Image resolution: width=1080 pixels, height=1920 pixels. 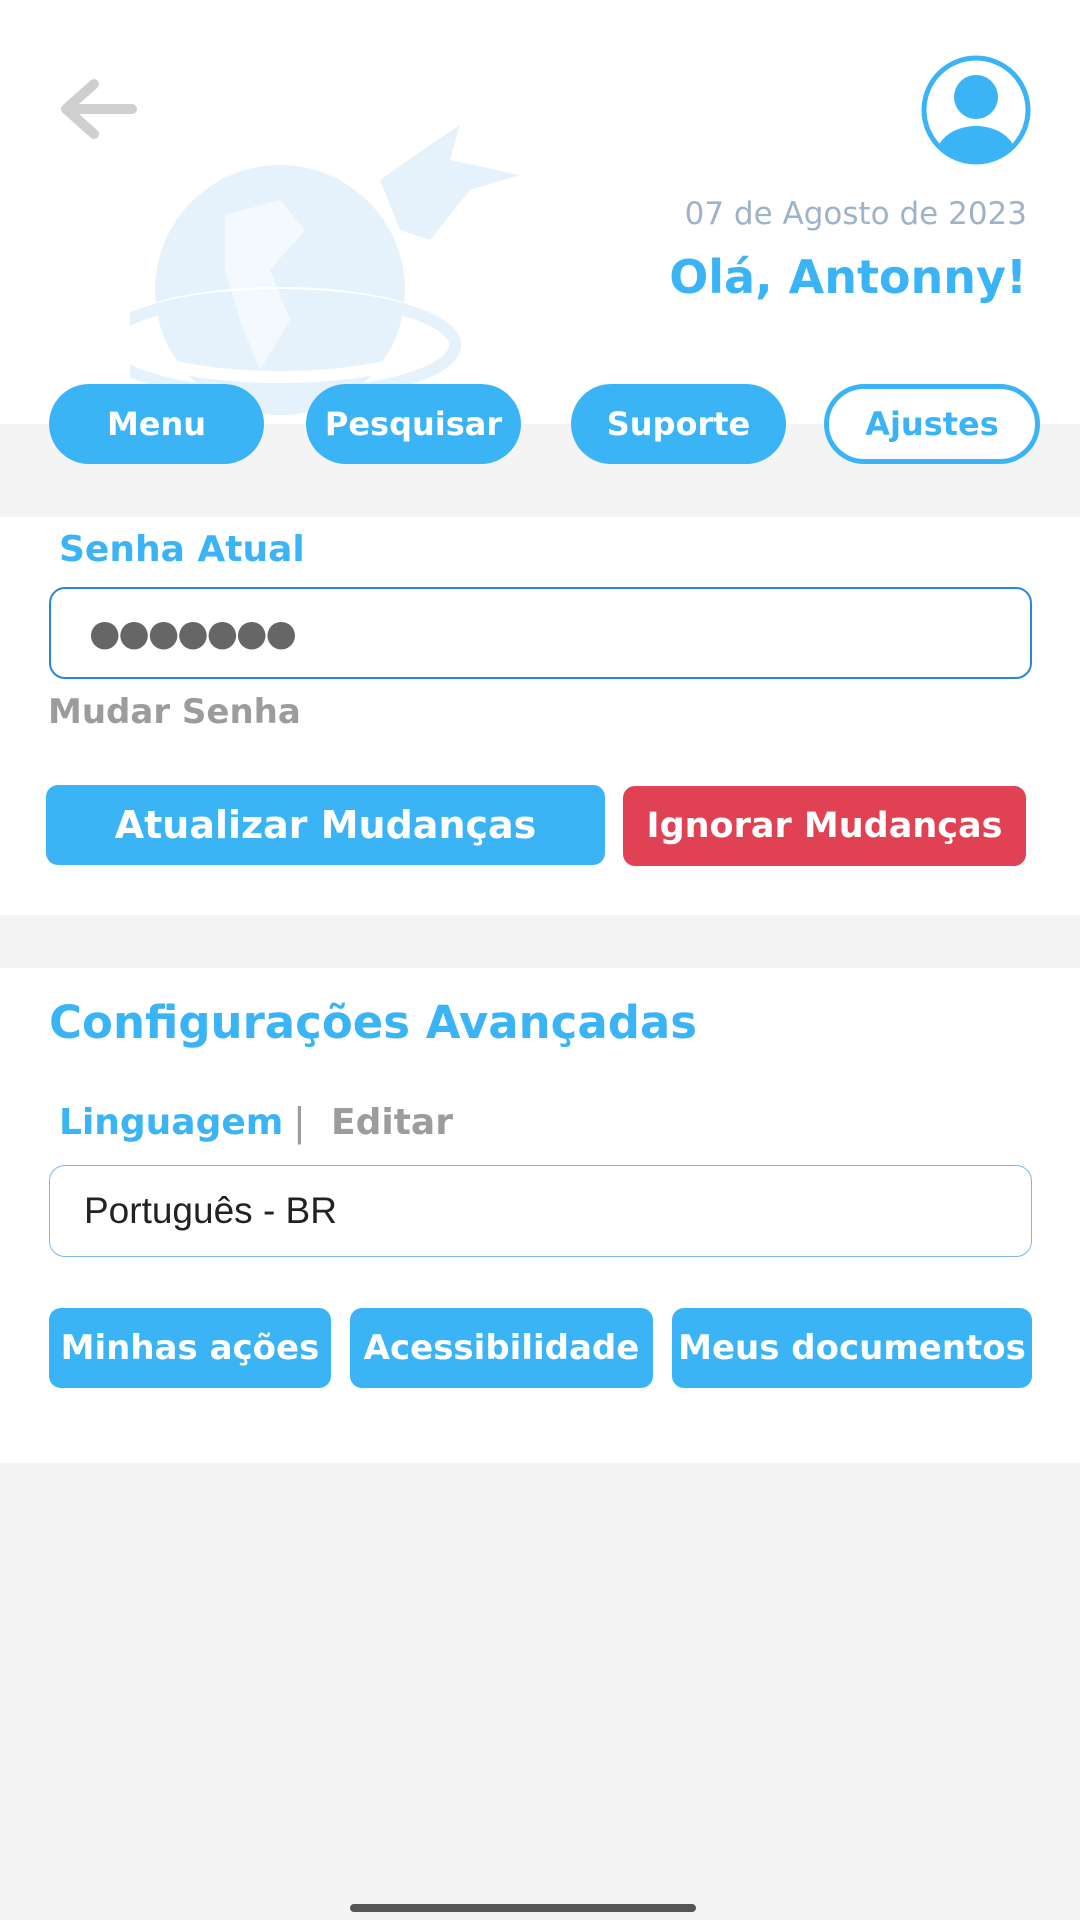 What do you see at coordinates (373, 1022) in the screenshot?
I see `advanced-settings-title: Configurações Avançadas` at bounding box center [373, 1022].